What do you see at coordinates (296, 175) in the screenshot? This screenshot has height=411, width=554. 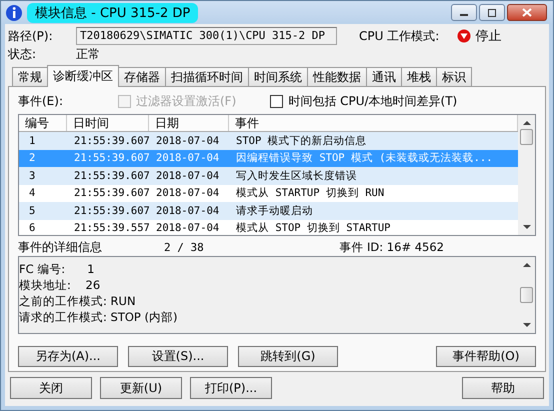 I see `table-cell-text: 写入时发生区域长度错误` at bounding box center [296, 175].